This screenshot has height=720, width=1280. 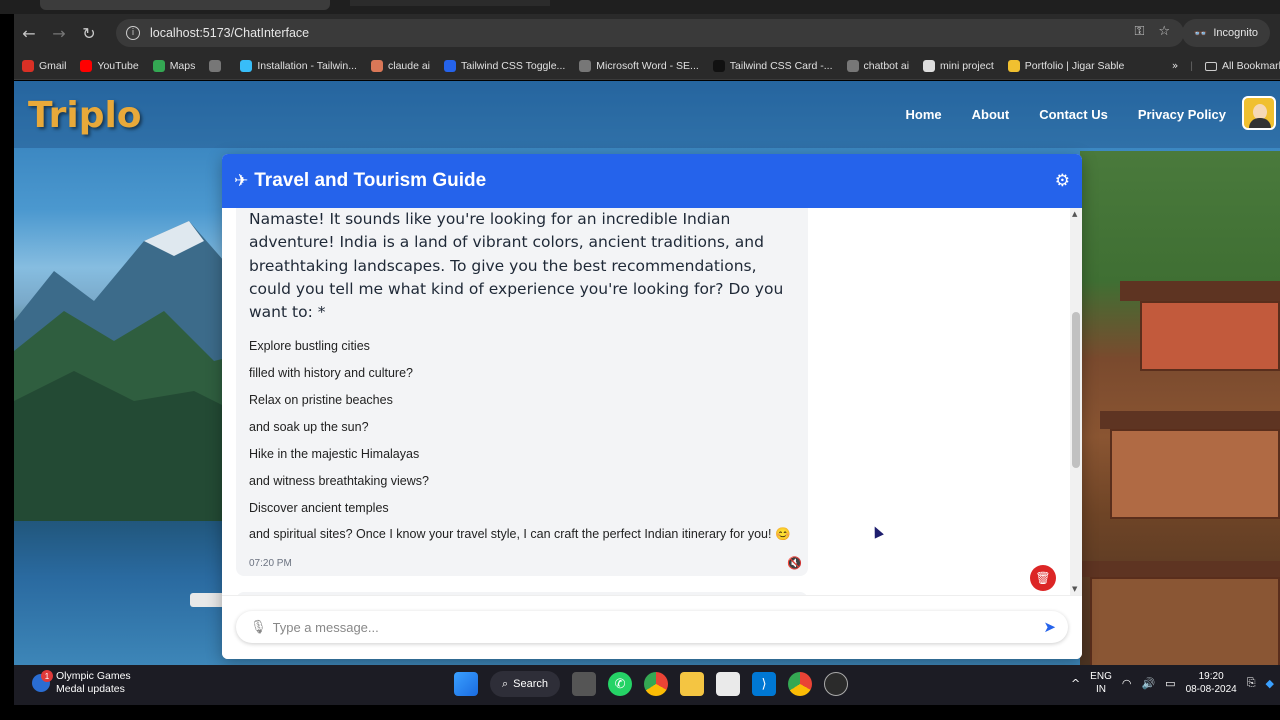 What do you see at coordinates (1062, 181) in the screenshot?
I see `gear-icon: ⚙` at bounding box center [1062, 181].